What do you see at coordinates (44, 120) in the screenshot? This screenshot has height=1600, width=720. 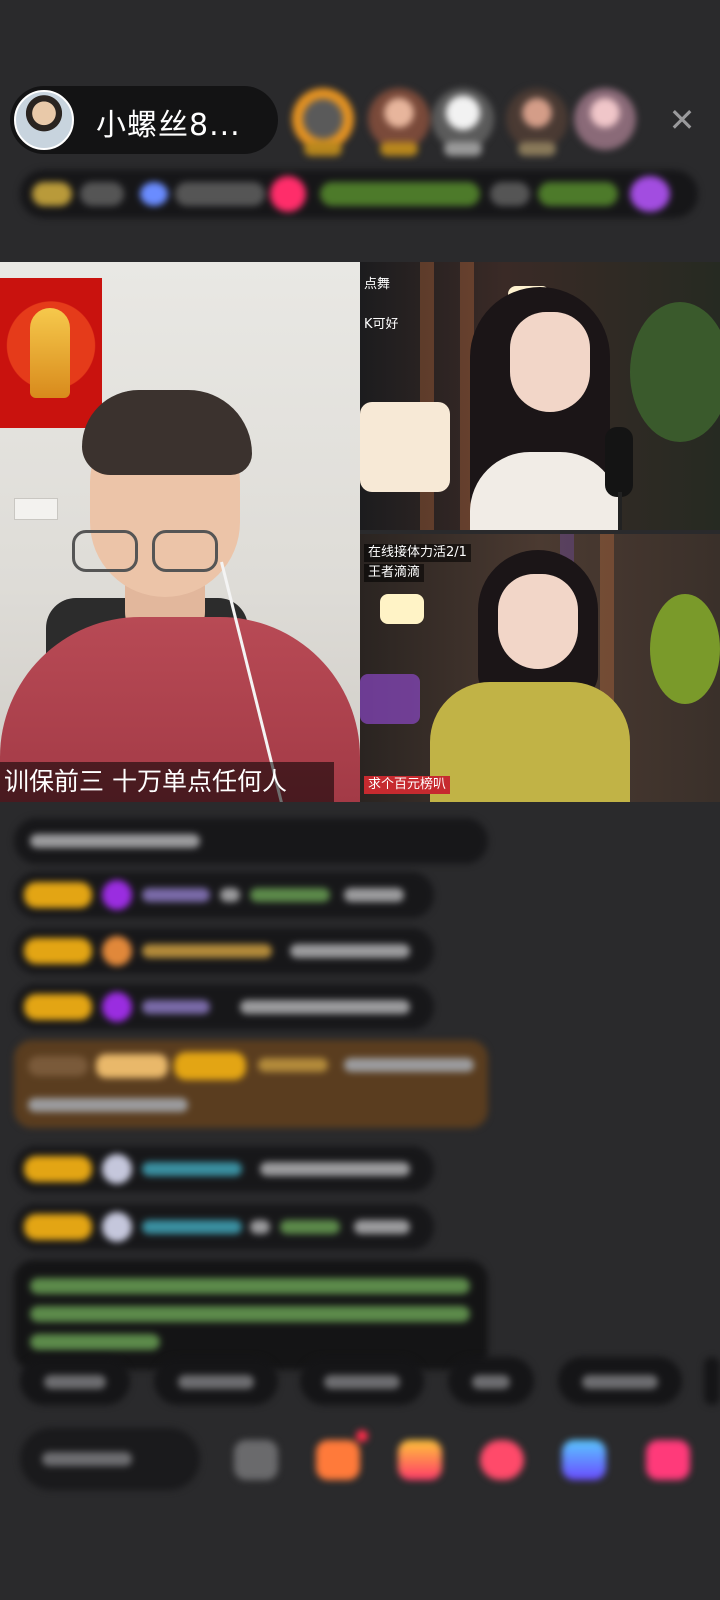 I see `host-avatar` at bounding box center [44, 120].